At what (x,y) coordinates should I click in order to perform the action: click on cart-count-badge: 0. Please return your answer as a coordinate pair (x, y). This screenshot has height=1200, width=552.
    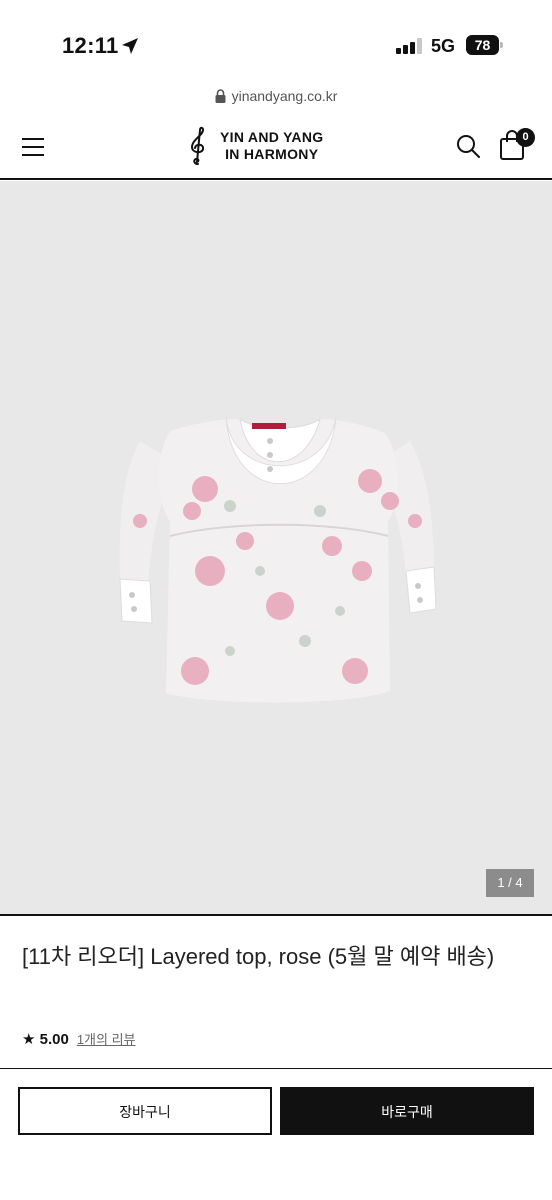
    Looking at the image, I should click on (525, 137).